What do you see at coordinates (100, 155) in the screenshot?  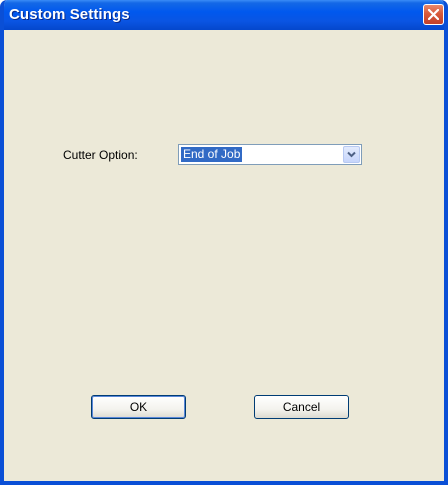 I see `cutter-option-label: Cutter Option:` at bounding box center [100, 155].